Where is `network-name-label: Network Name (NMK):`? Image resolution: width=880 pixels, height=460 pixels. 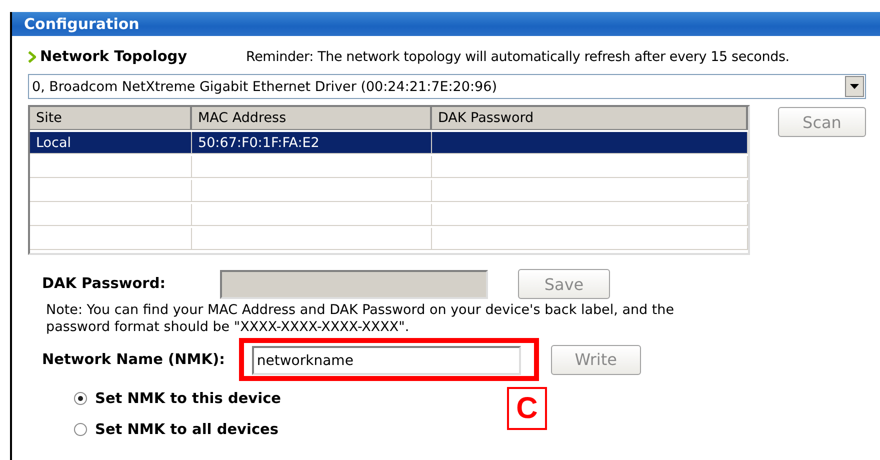 network-name-label: Network Name (NMK): is located at coordinates (133, 360).